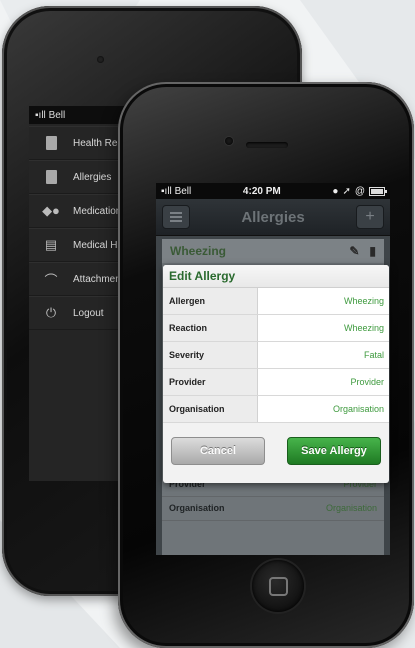 The width and height of the screenshot is (415, 648). I want to click on save-allergy-button: Save Allergy, so click(334, 451).